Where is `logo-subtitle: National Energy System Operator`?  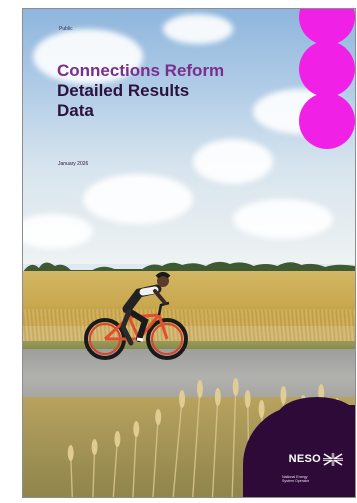
logo-subtitle: National Energy System Operator is located at coordinates (302, 479).